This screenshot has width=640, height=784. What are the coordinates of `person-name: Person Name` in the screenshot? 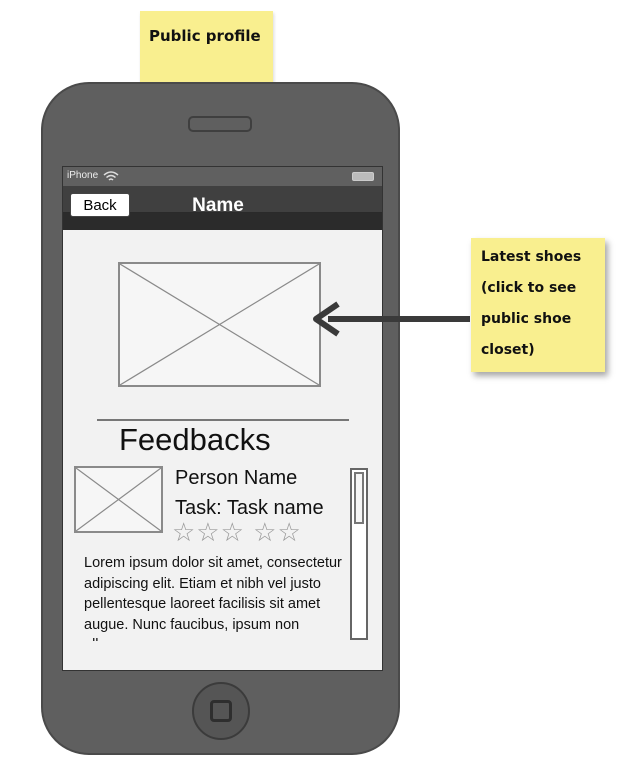 It's located at (236, 478).